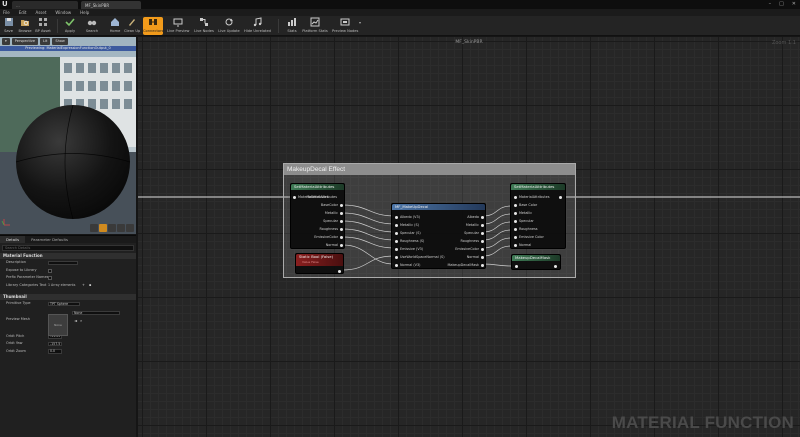 This screenshot has width=800, height=437. I want to click on toolbar-overflow-icon: ▾, so click(360, 22).